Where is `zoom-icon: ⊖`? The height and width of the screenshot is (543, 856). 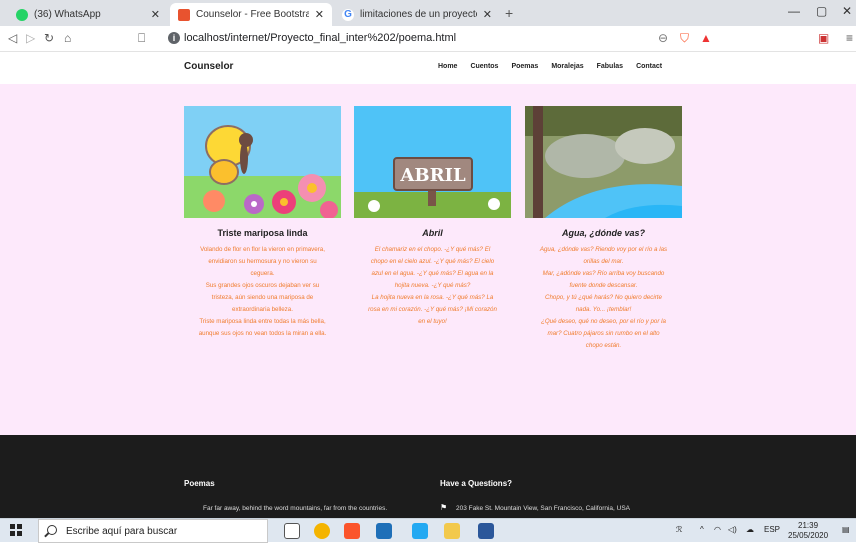 zoom-icon: ⊖ is located at coordinates (663, 38).